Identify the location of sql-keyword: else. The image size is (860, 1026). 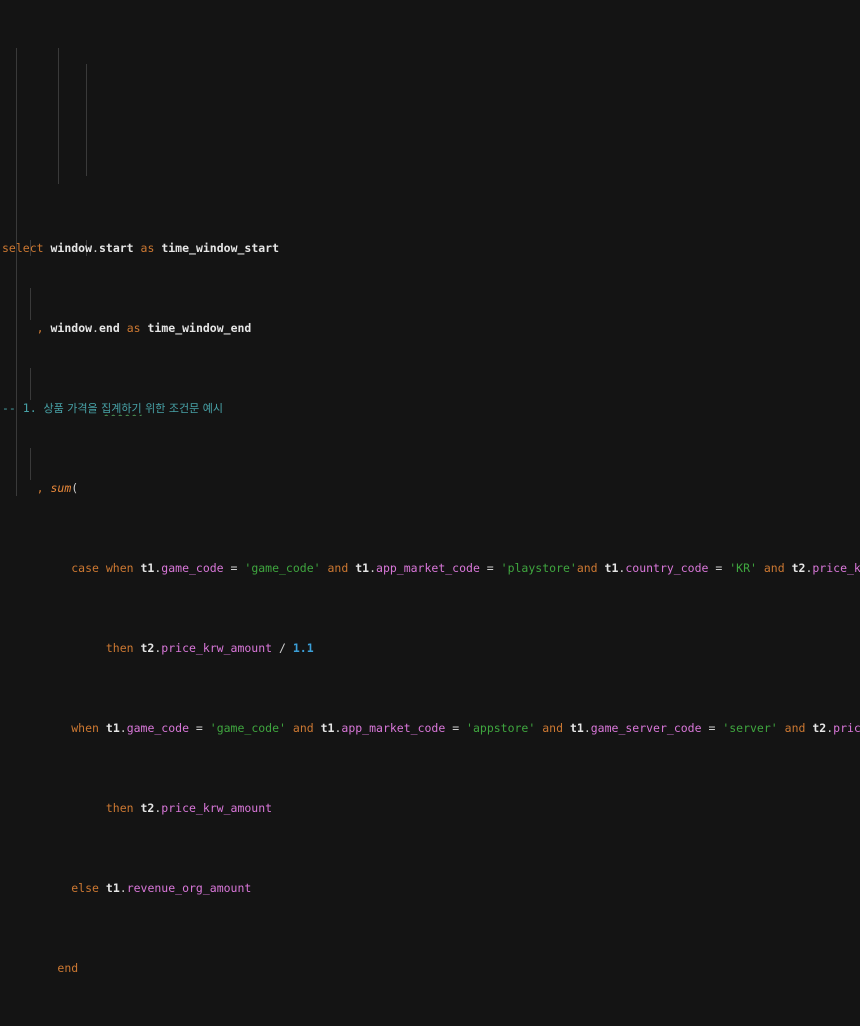
(85, 888).